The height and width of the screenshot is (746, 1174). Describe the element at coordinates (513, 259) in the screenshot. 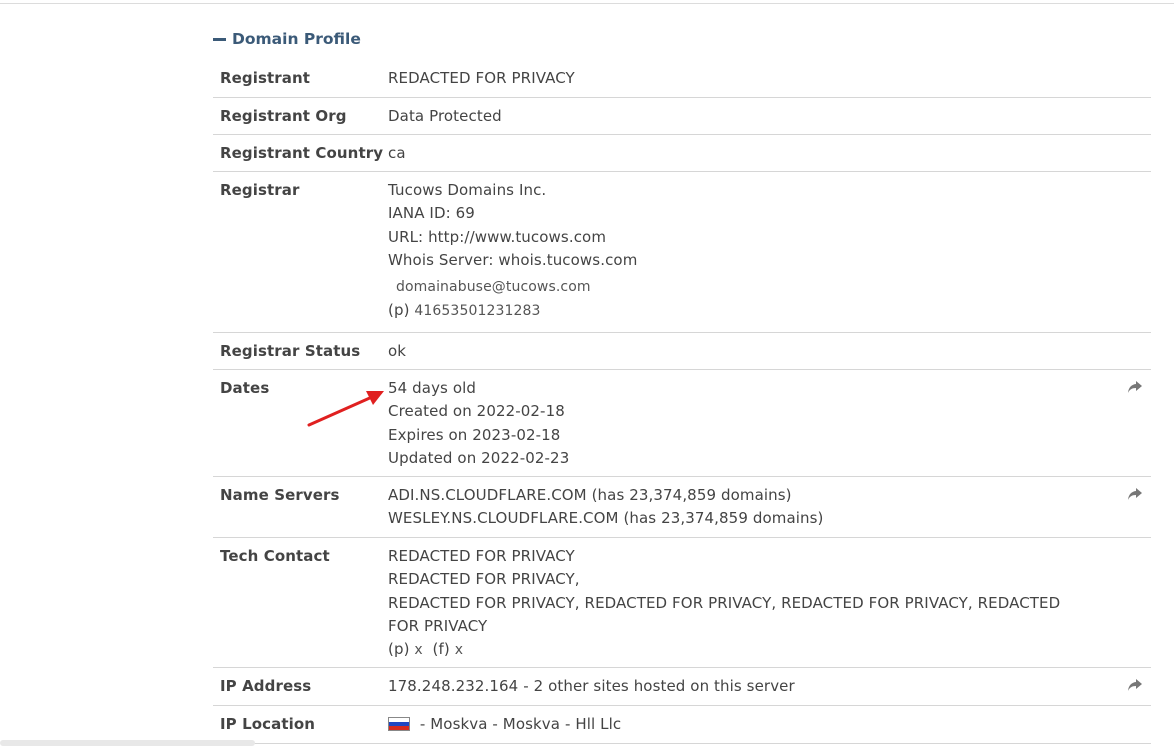

I see `registrar-whois: Whois Server: whois.tucows.com` at that location.